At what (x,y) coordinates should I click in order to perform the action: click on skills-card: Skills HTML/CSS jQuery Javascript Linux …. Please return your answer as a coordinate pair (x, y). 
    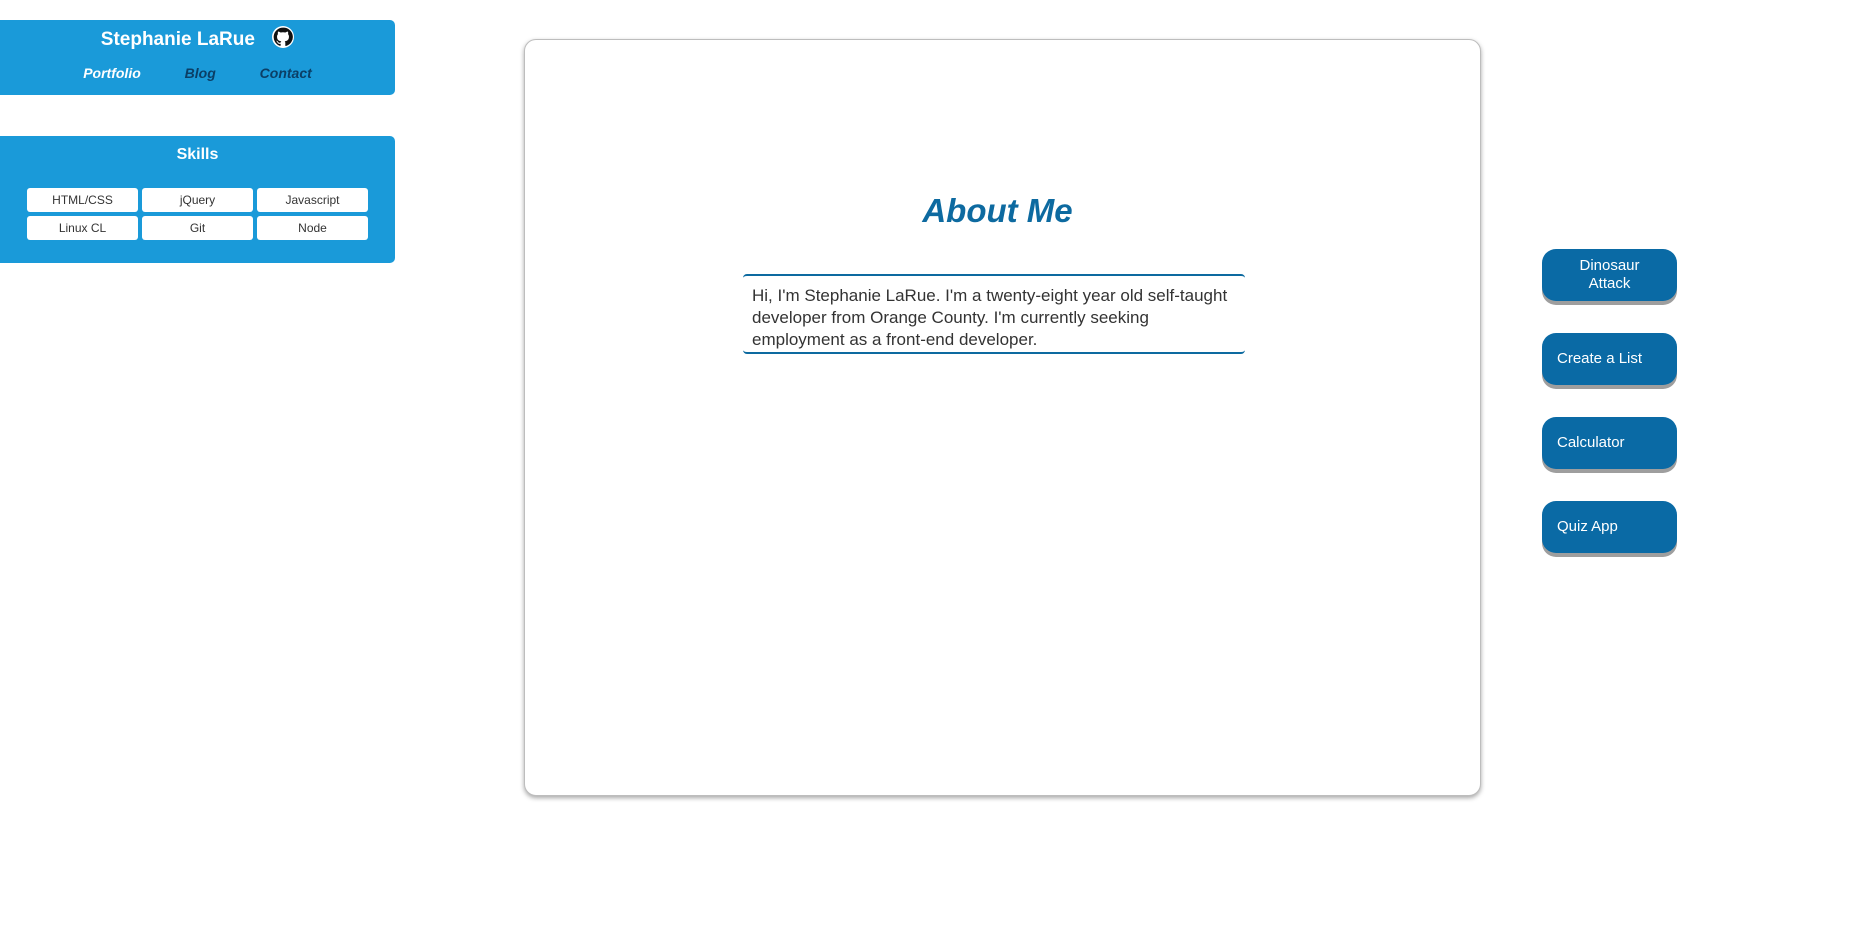
    Looking at the image, I should click on (197, 199).